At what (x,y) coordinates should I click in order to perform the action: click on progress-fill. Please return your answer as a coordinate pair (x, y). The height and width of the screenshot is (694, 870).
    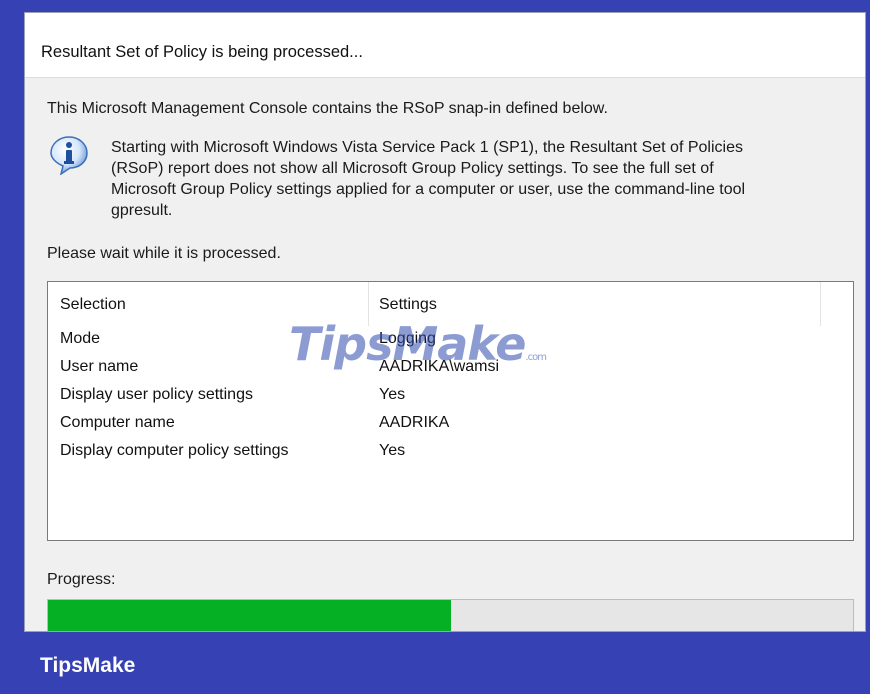
    Looking at the image, I should click on (249, 615).